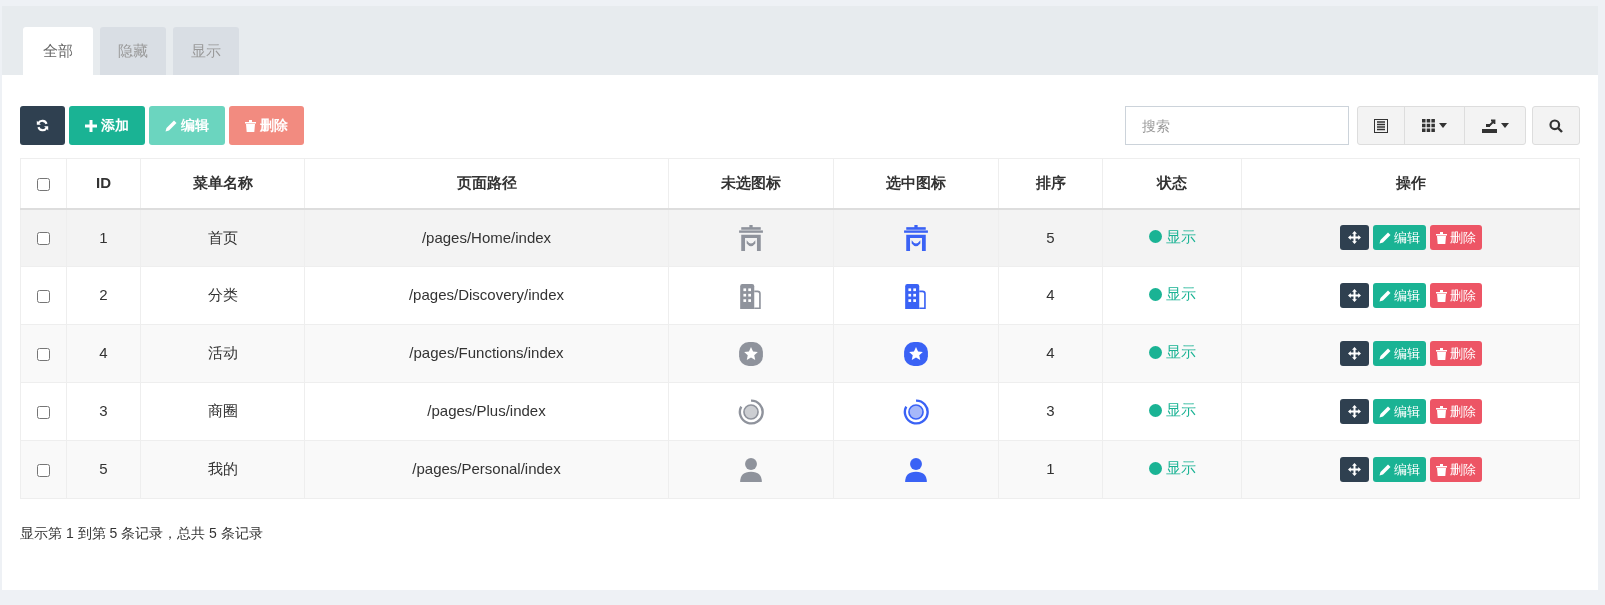  I want to click on grid-icon, so click(1428, 125).